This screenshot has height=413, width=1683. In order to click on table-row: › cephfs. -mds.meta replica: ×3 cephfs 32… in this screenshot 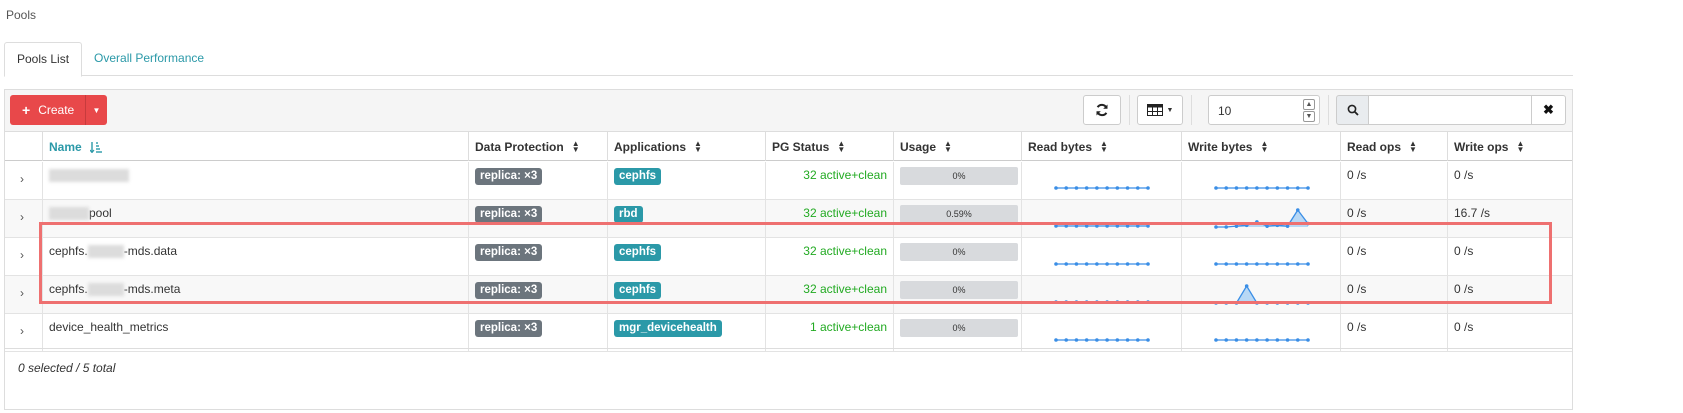, I will do `click(788, 295)`.